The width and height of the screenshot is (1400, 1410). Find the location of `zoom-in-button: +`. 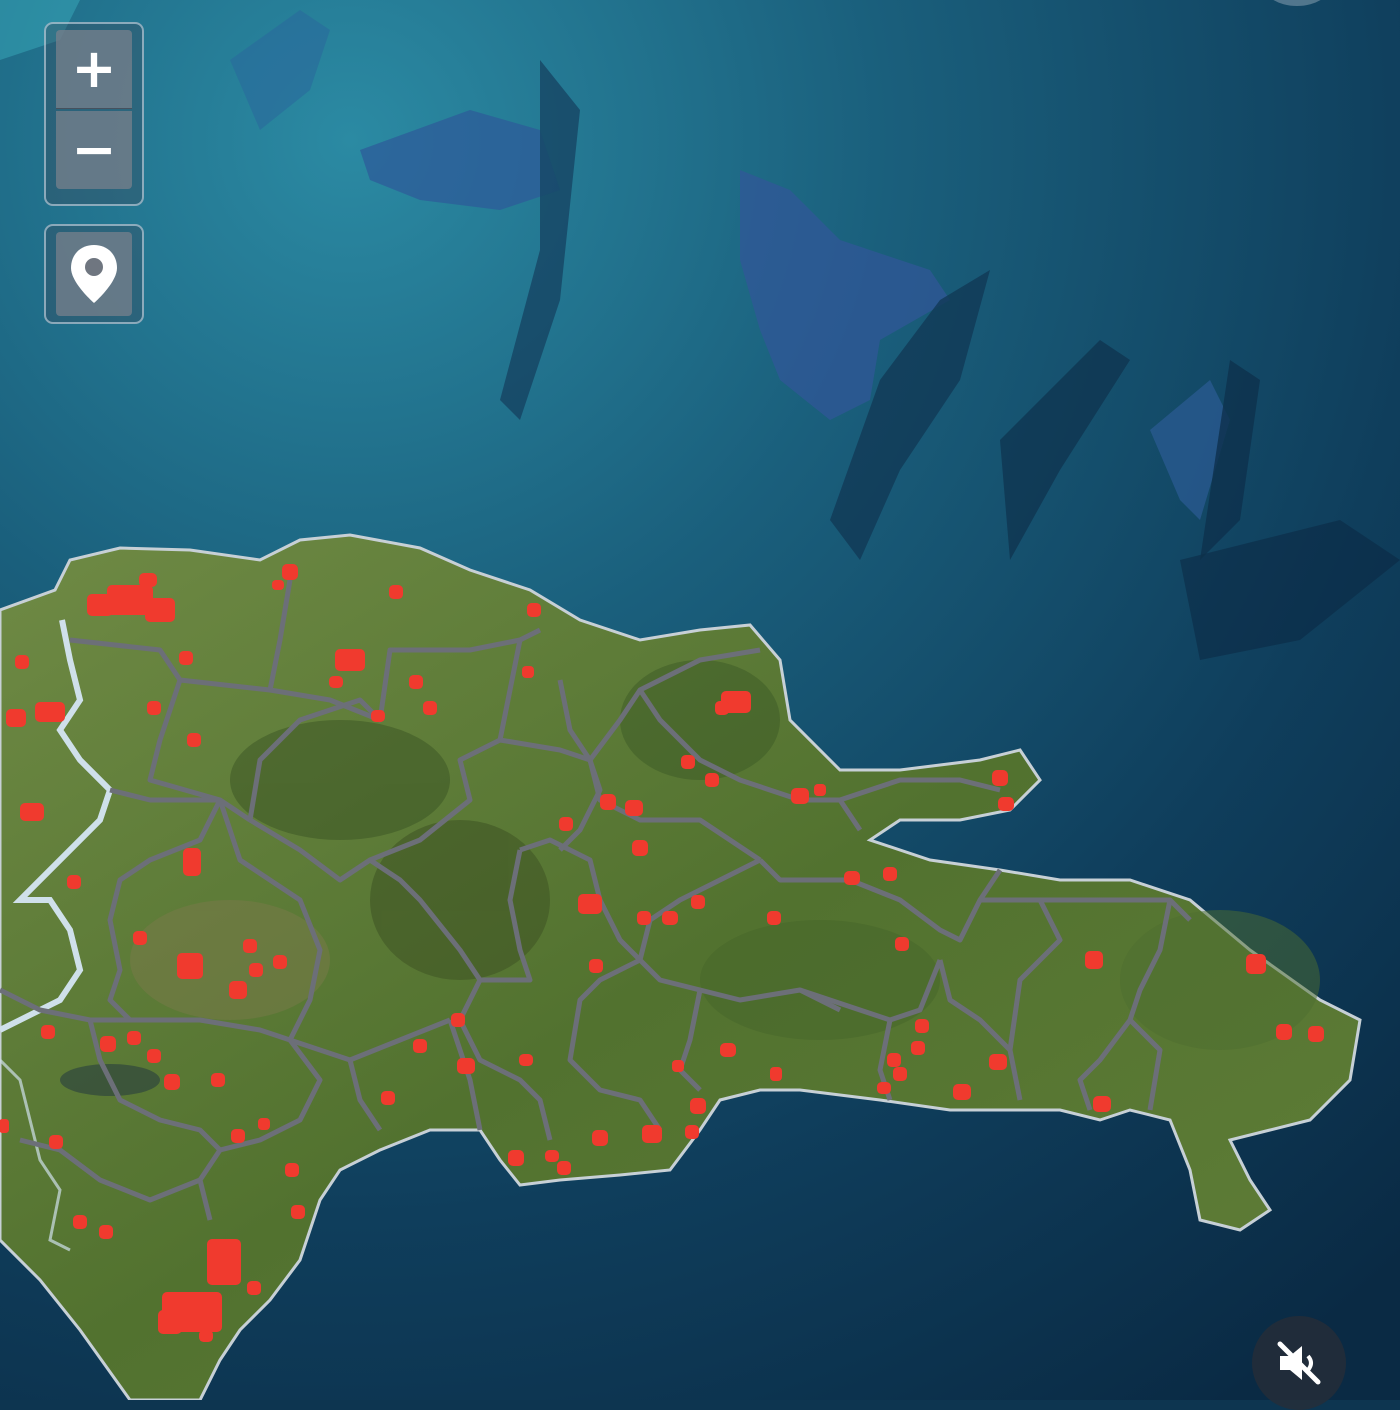

zoom-in-button: + is located at coordinates (94, 69).